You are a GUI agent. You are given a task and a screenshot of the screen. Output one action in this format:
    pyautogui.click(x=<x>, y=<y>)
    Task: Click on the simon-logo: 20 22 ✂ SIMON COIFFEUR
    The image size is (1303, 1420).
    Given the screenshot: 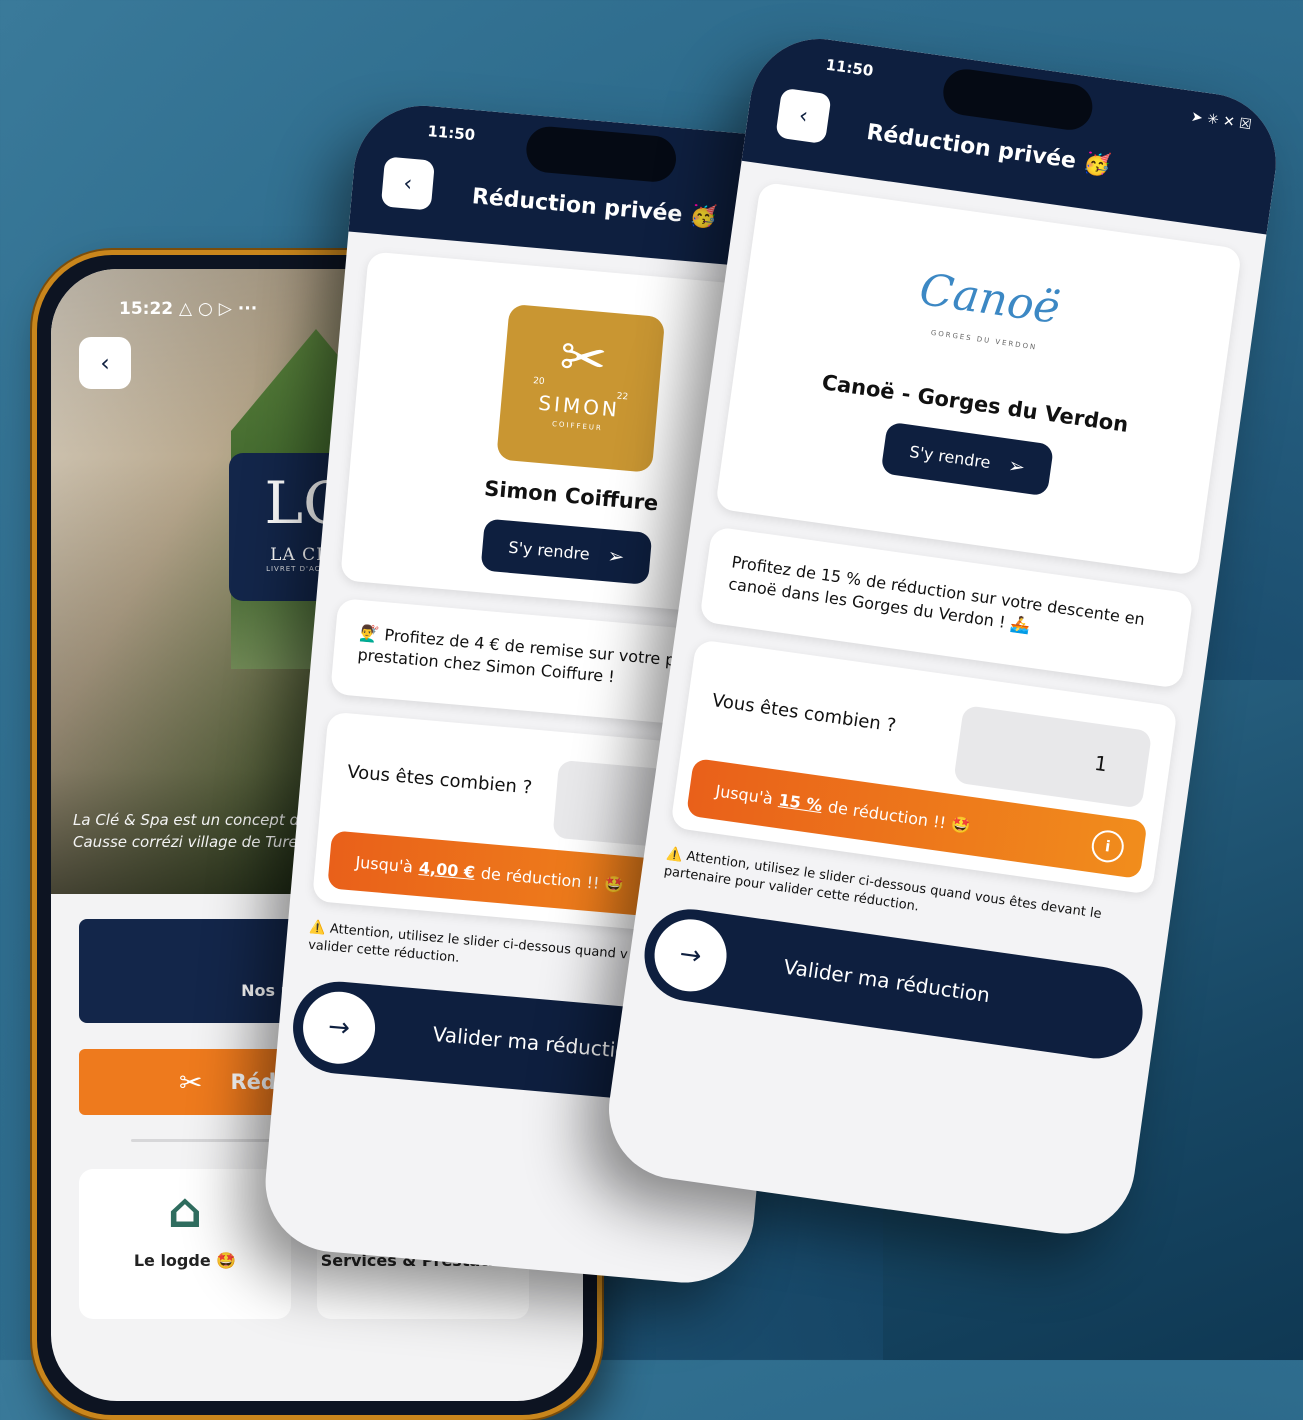 What is the action you would take?
    pyautogui.click(x=581, y=388)
    